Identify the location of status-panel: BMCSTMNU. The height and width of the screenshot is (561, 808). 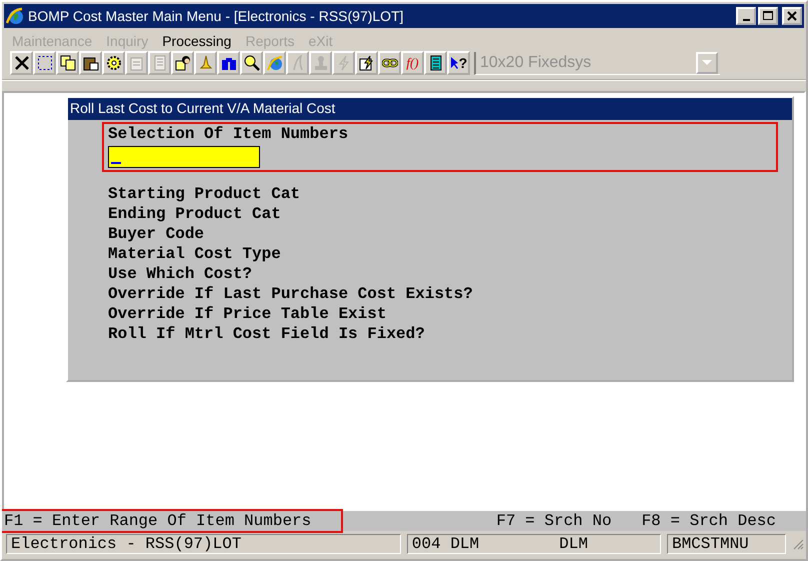
(726, 544).